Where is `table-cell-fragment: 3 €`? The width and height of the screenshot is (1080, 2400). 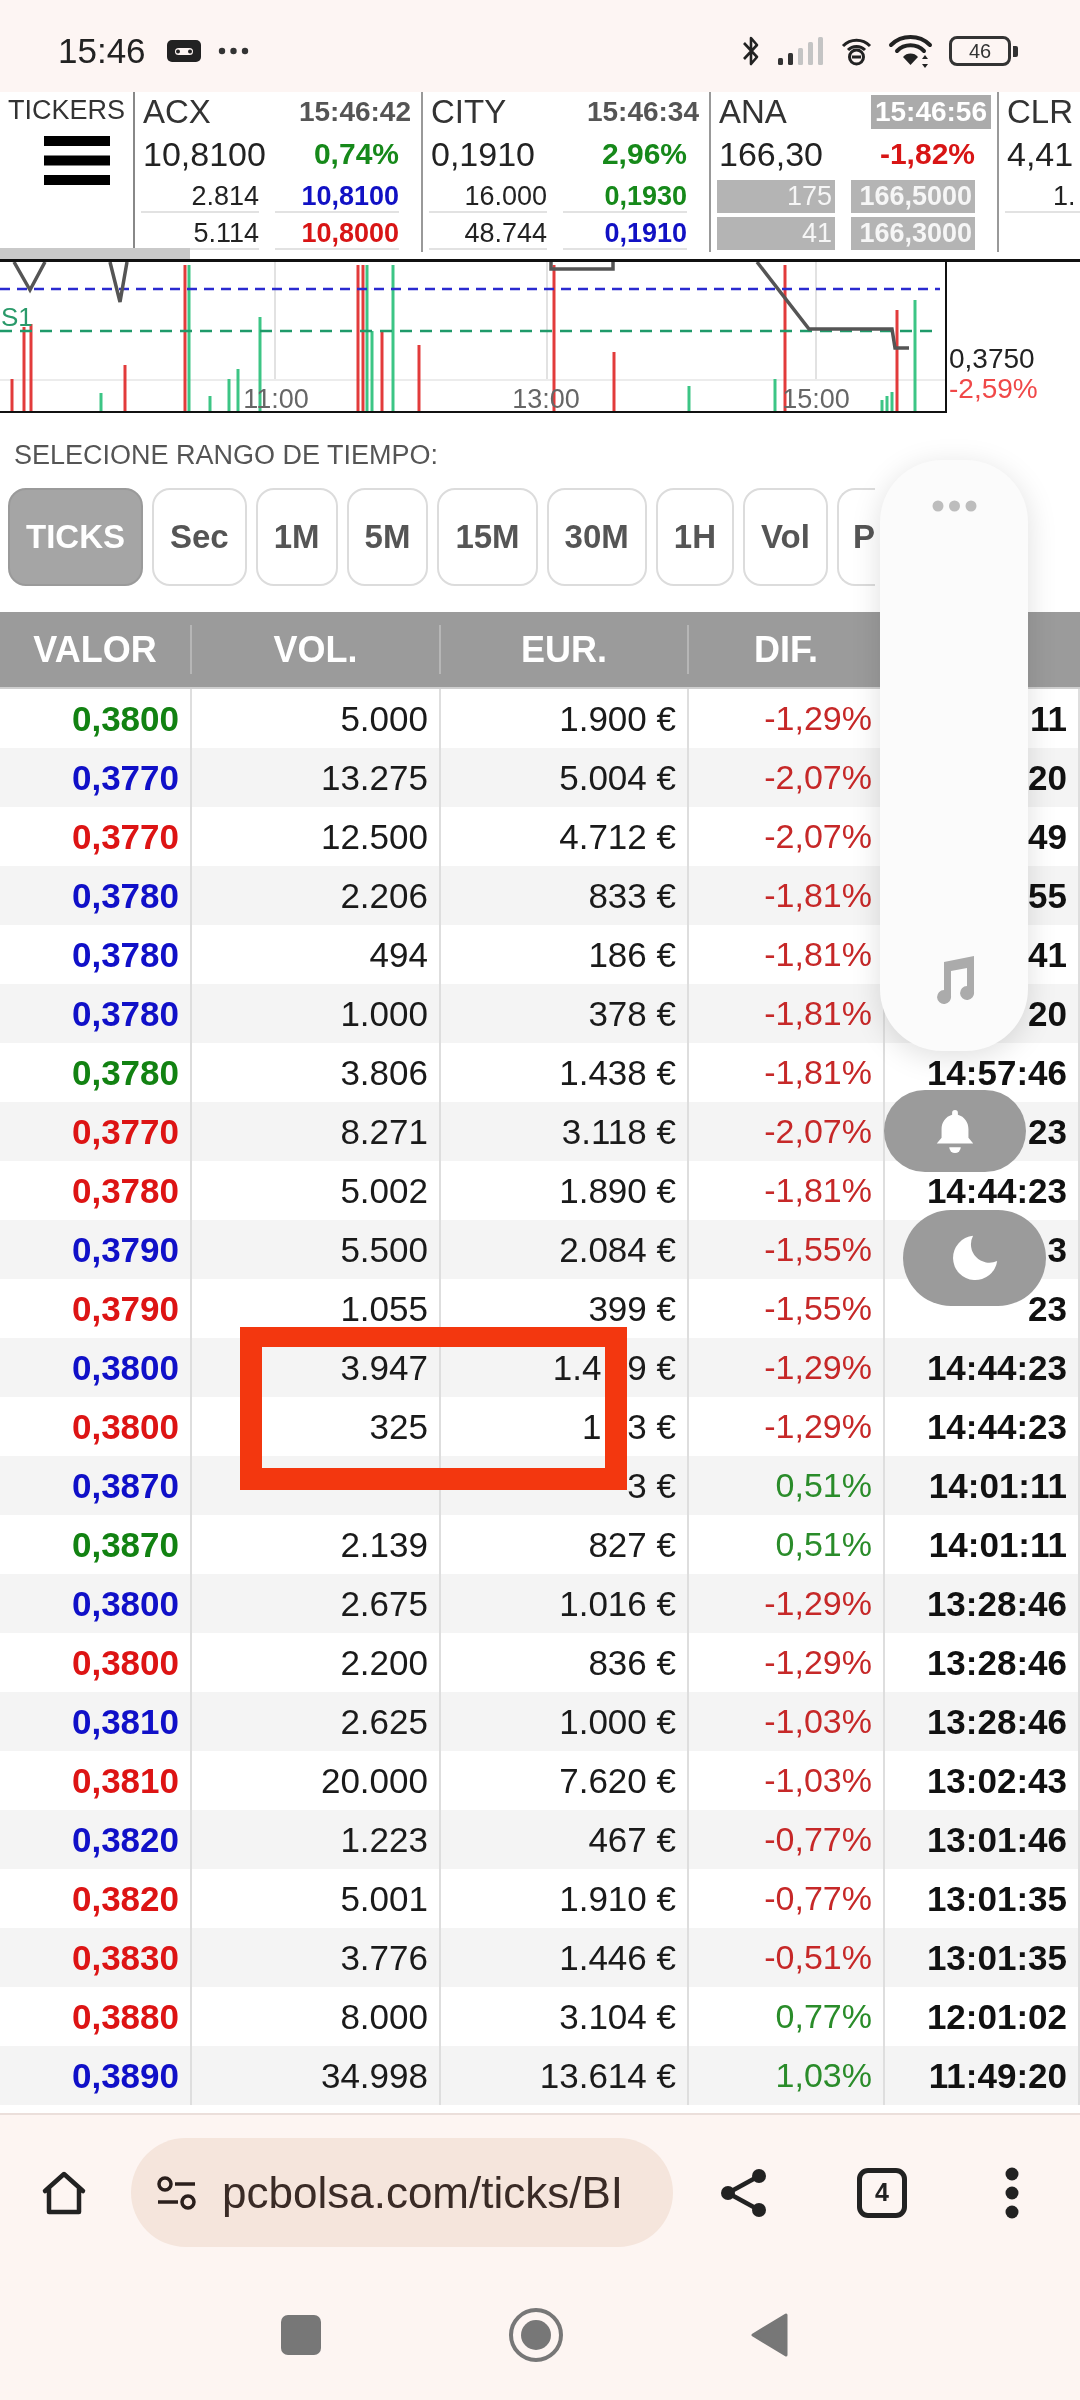
table-cell-fragment: 3 € is located at coordinates (651, 1426).